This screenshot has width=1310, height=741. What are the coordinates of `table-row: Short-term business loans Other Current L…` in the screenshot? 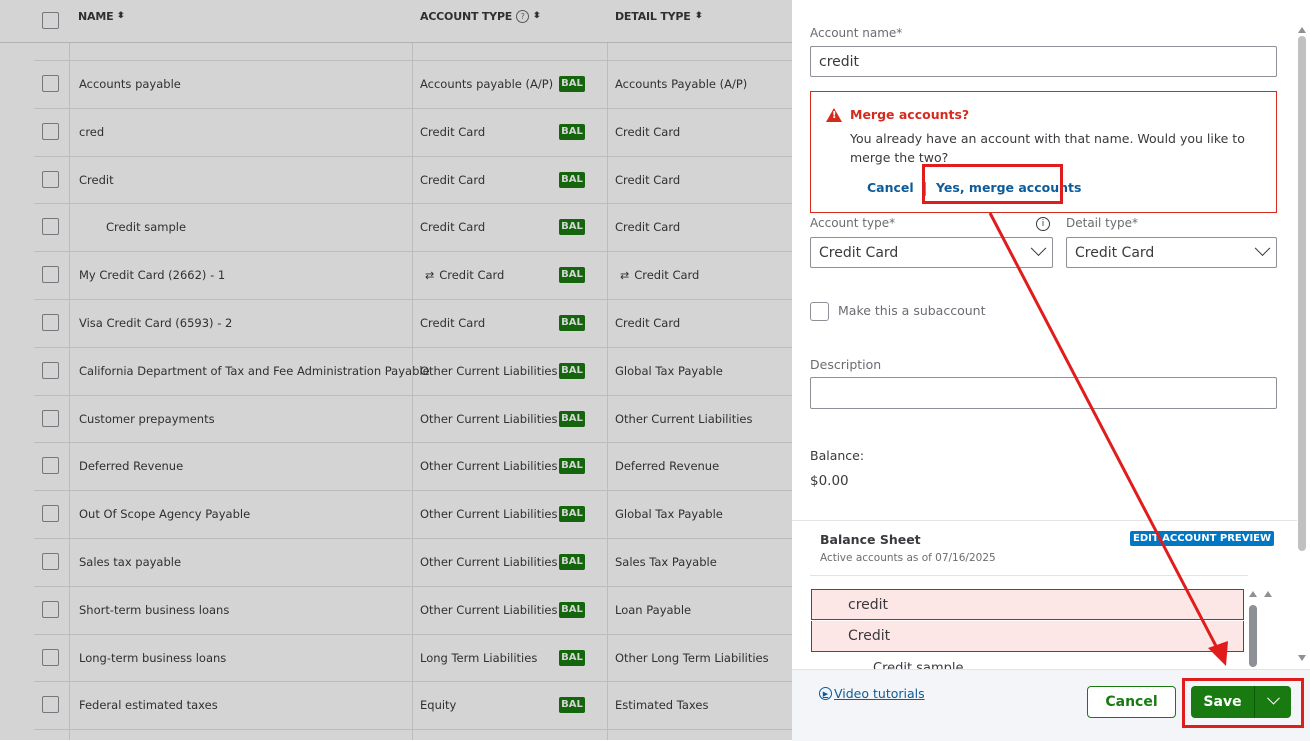 It's located at (396, 609).